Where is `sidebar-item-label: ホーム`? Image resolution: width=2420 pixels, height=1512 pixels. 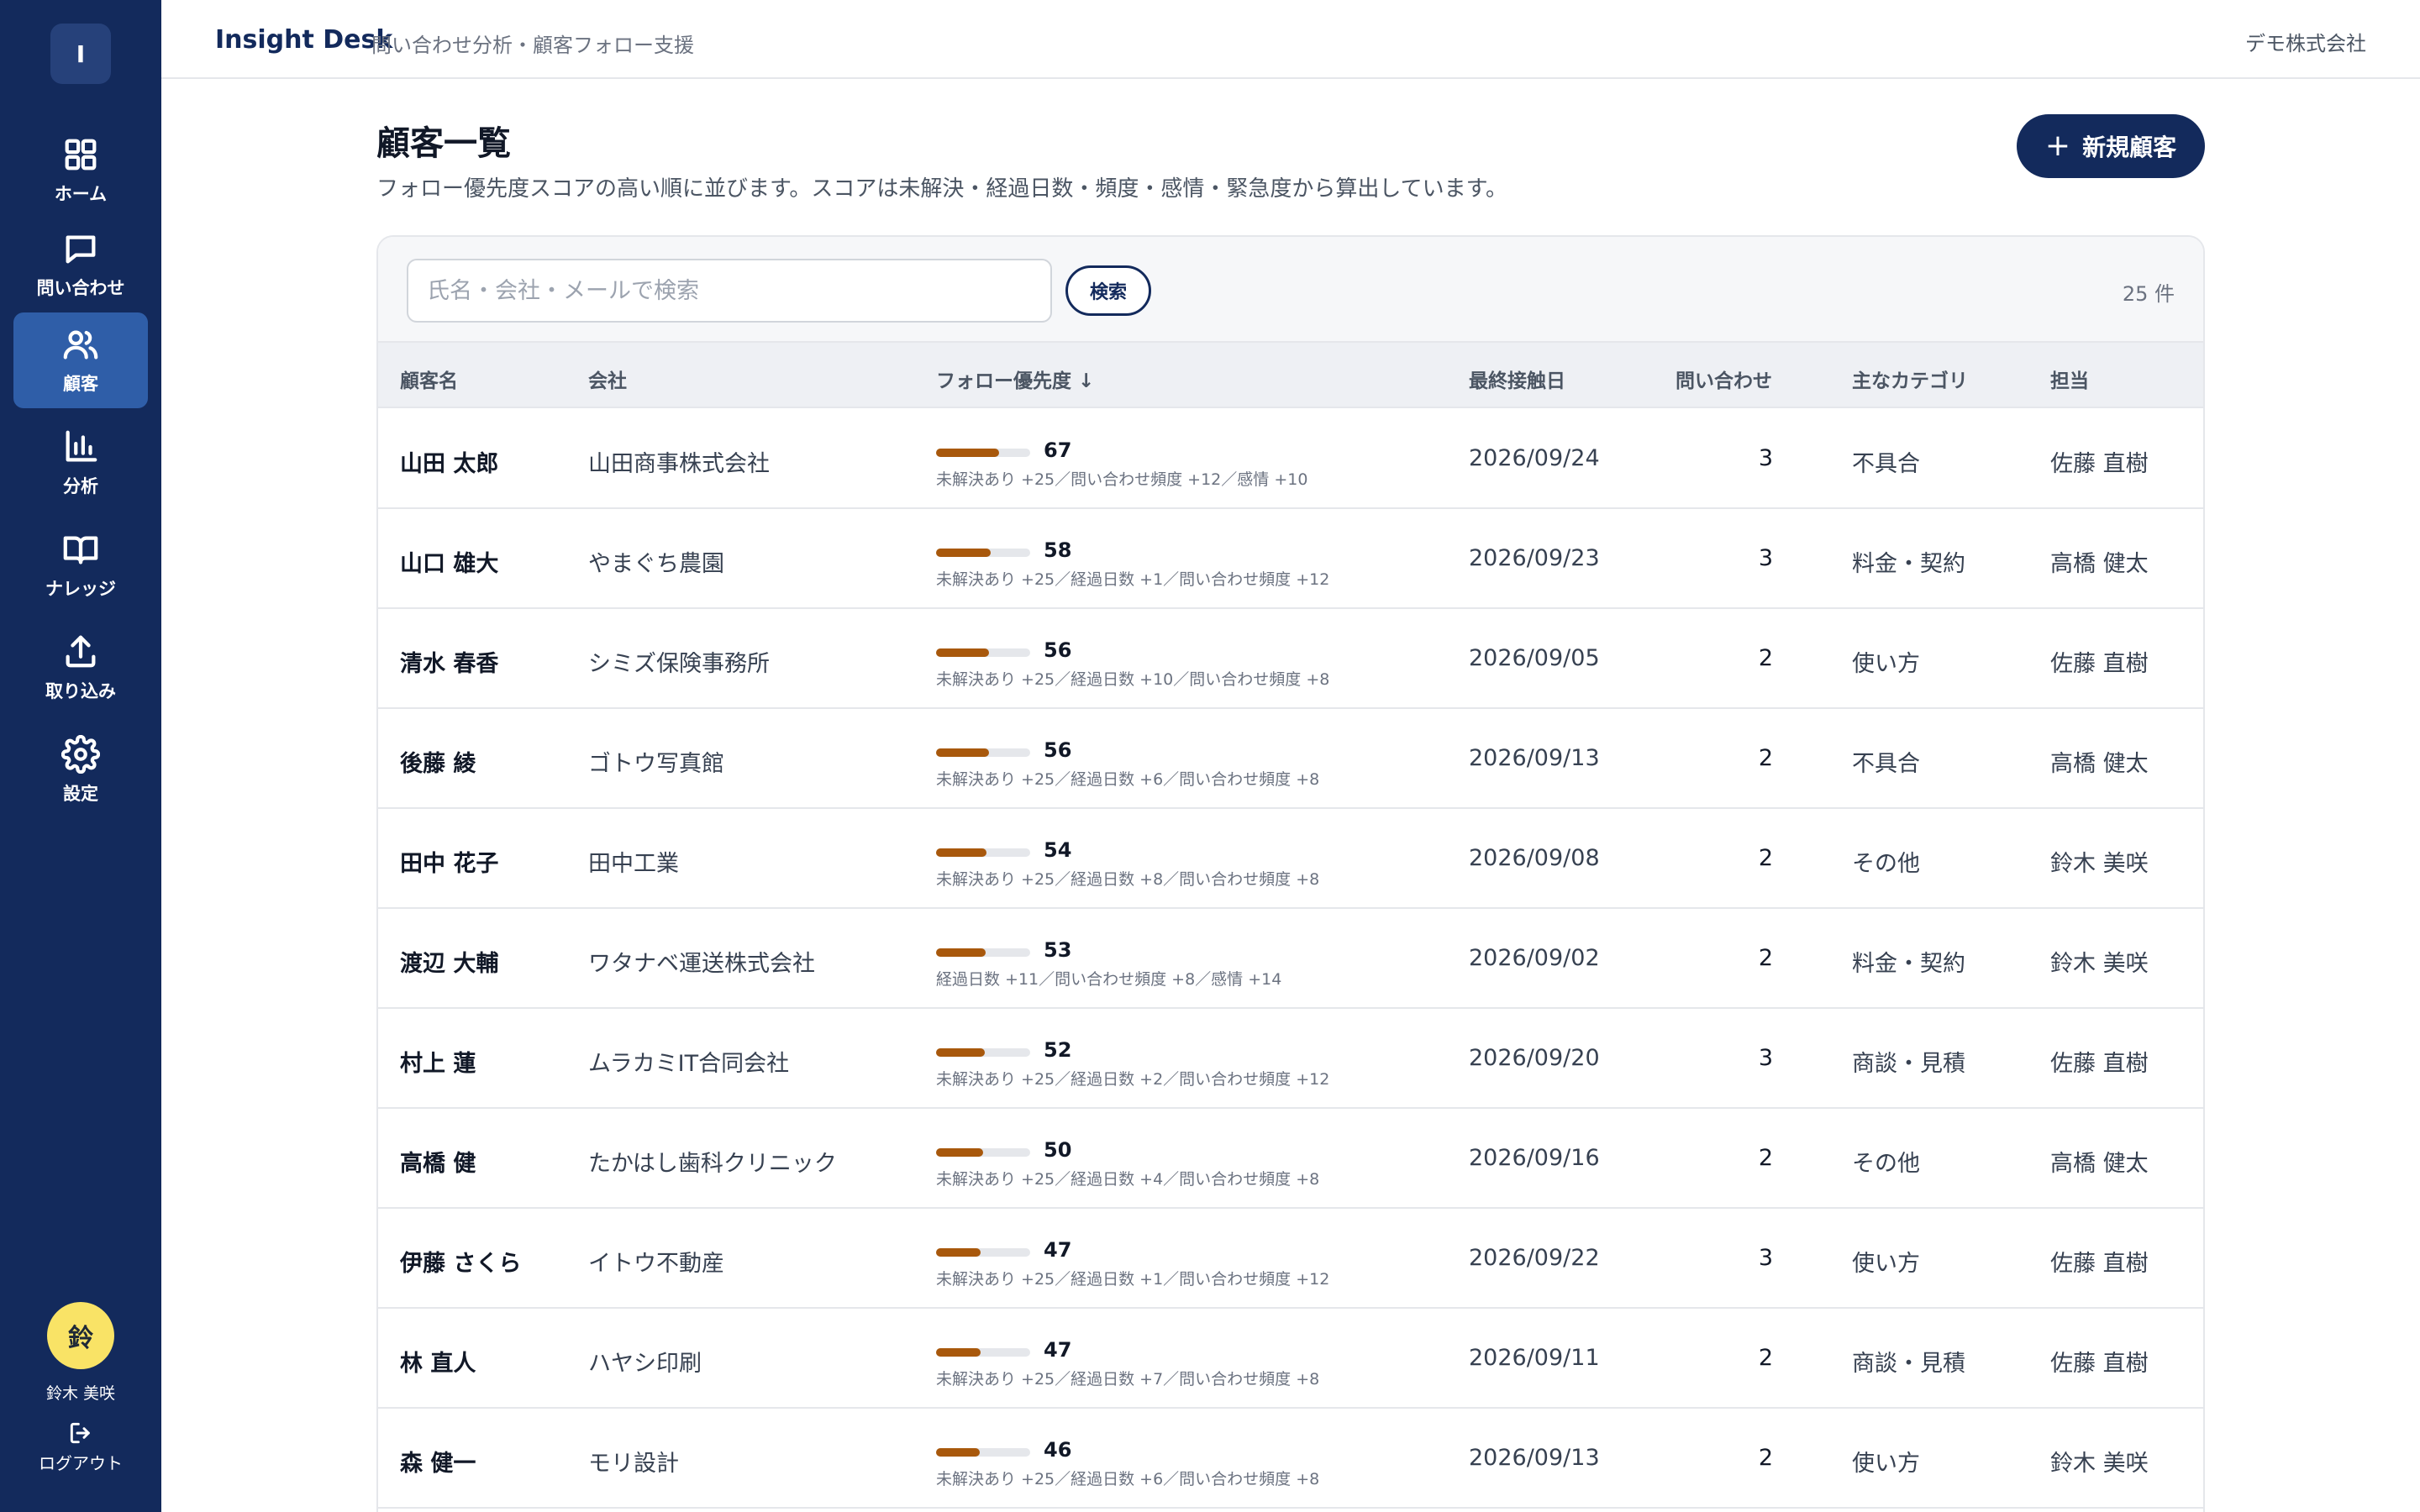 sidebar-item-label: ホーム is located at coordinates (81, 194).